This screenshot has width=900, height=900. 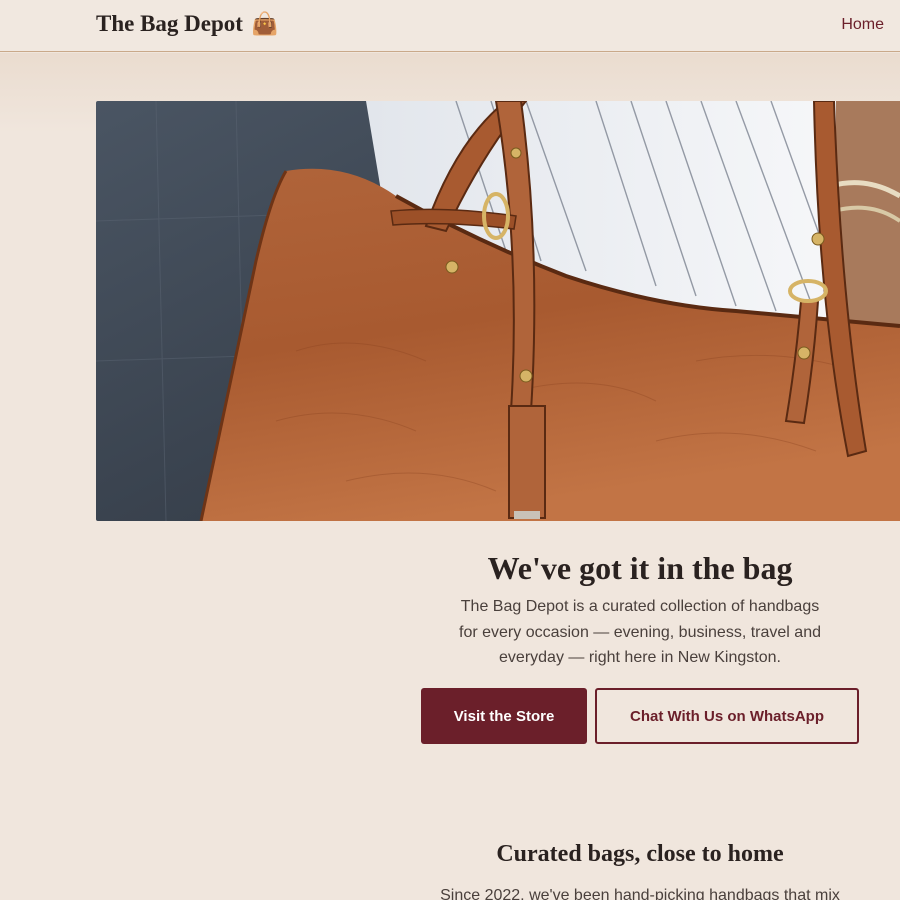 I want to click on brand-logo: The Bag Depot 👜, so click(x=187, y=24).